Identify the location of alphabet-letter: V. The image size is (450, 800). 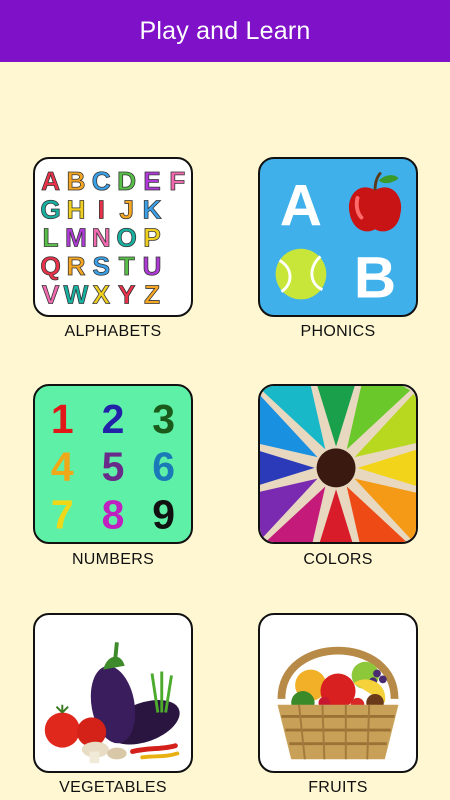
(51, 294).